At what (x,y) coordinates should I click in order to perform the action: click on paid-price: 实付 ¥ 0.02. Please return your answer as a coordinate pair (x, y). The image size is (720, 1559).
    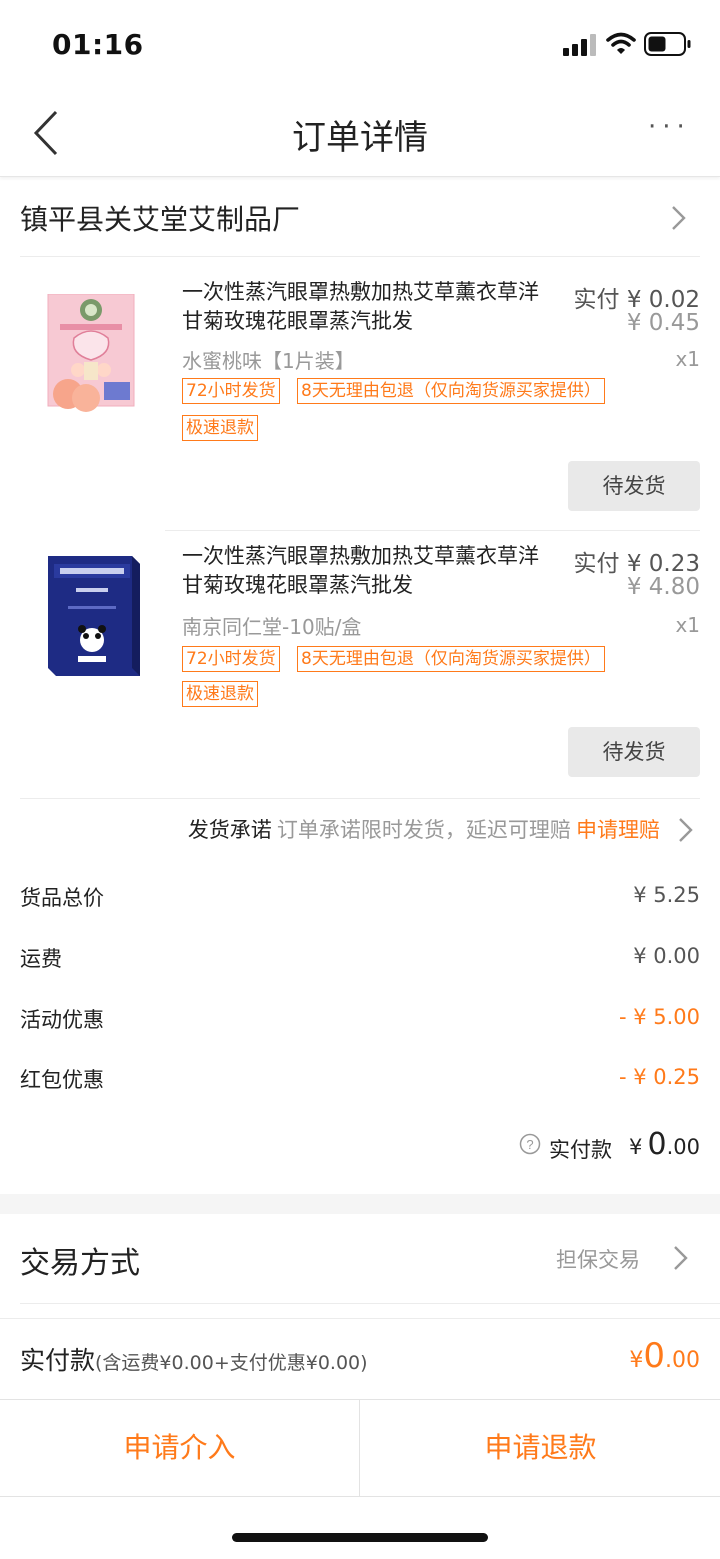
    Looking at the image, I should click on (630, 297).